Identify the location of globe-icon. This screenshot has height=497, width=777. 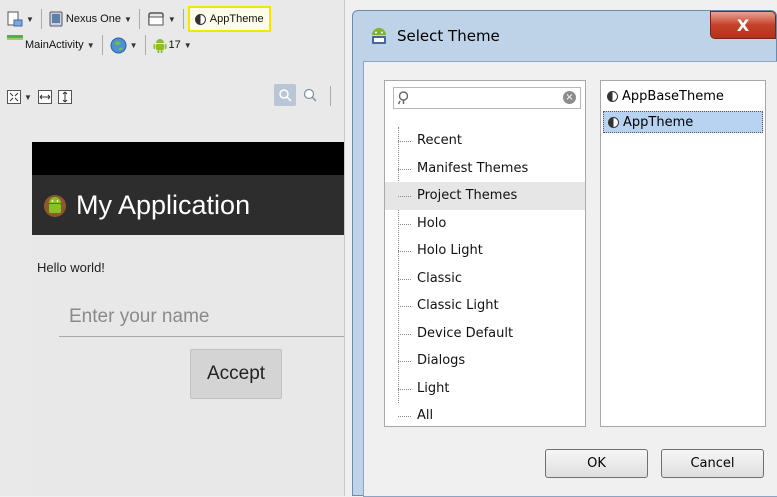
(118, 45).